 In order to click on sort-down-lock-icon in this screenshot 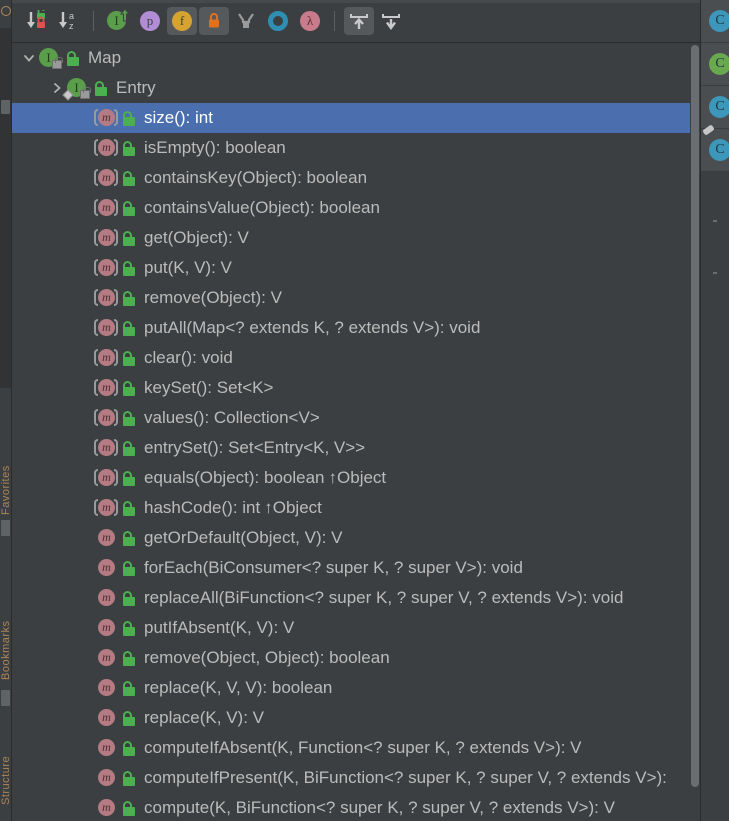, I will do `click(36, 19)`.